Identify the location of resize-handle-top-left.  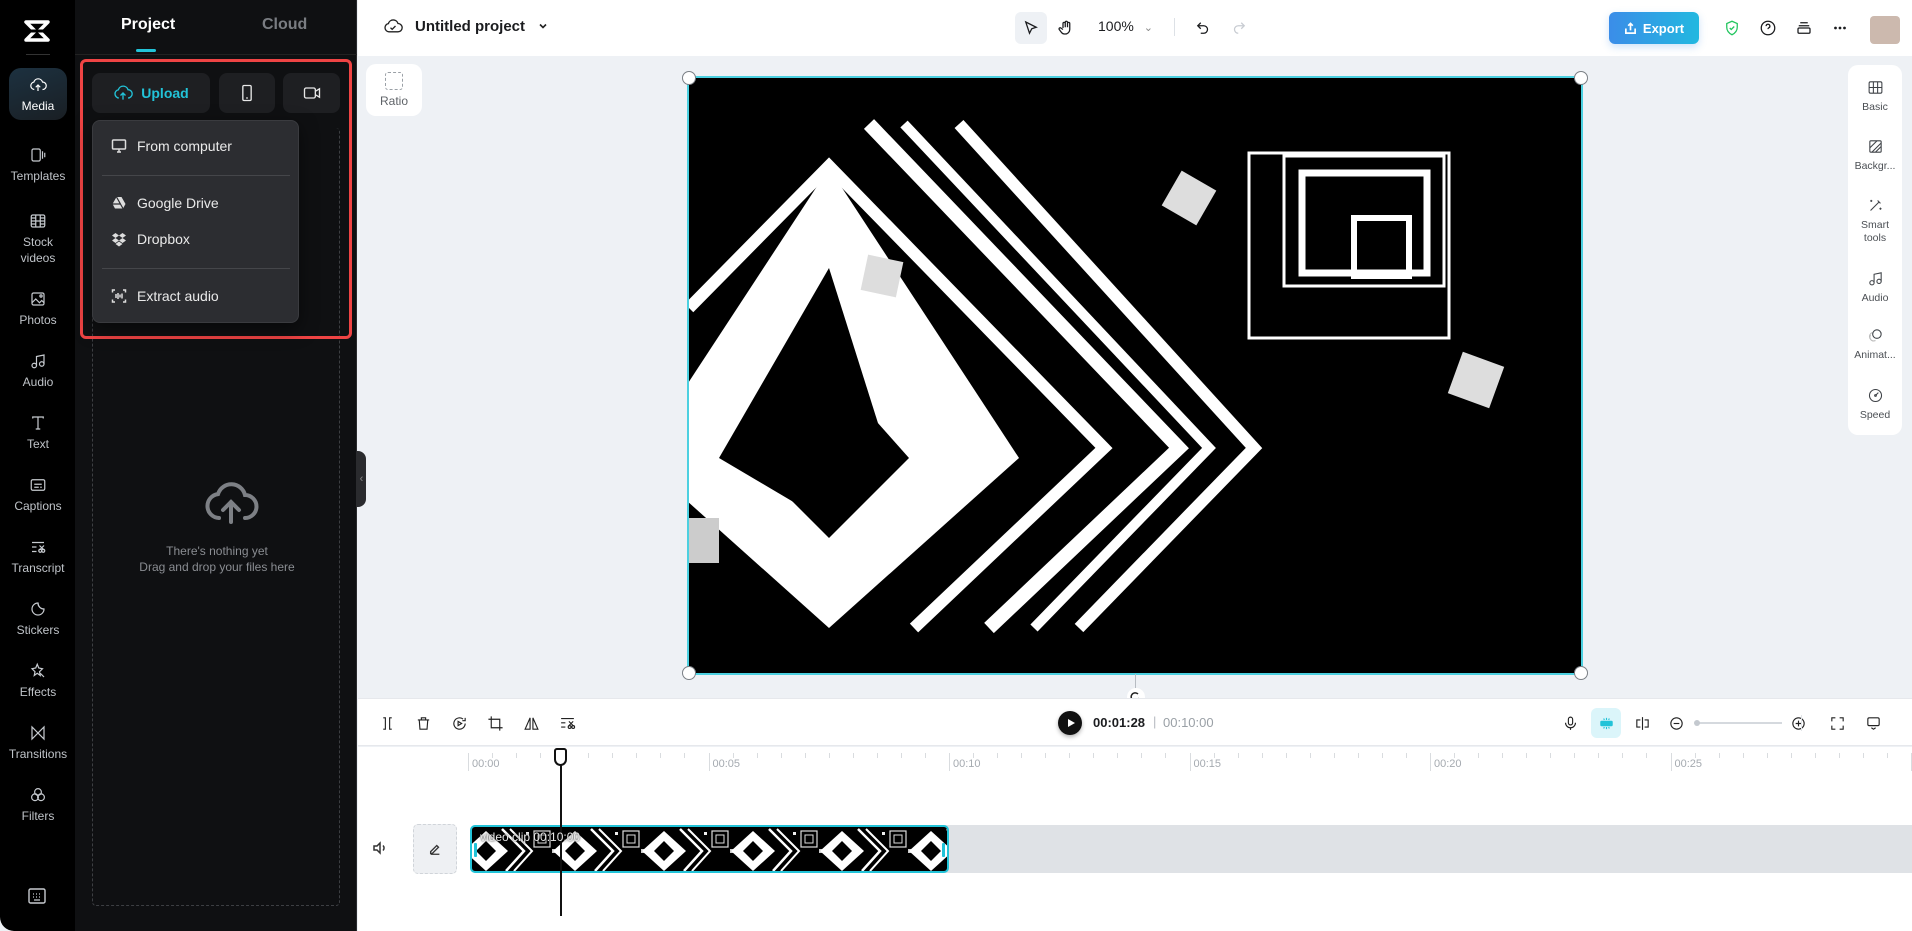
(689, 78).